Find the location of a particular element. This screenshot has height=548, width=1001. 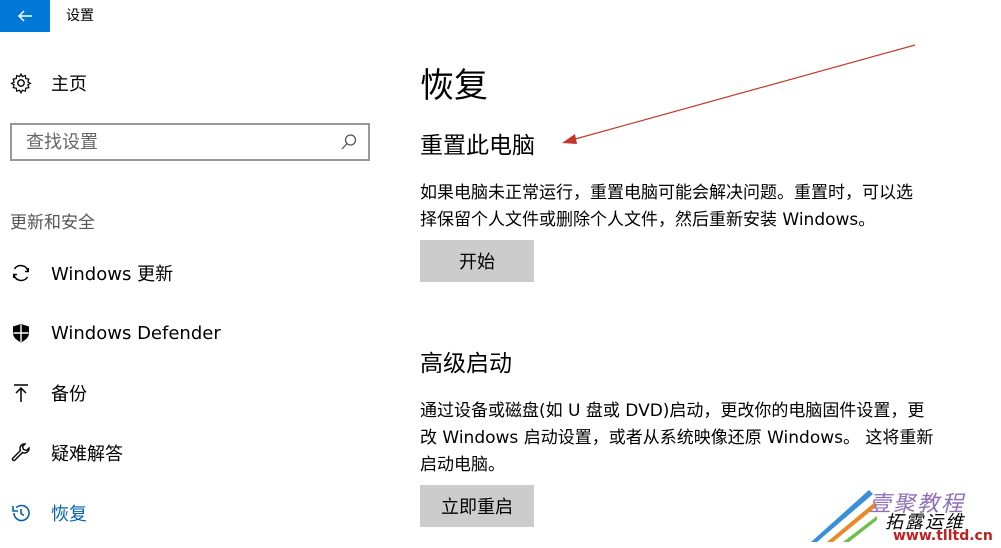

description-line: 通过设备或磁盘(如 U 盘或 DVD)启动，更改你的电脑固件设置，更 is located at coordinates (672, 411).